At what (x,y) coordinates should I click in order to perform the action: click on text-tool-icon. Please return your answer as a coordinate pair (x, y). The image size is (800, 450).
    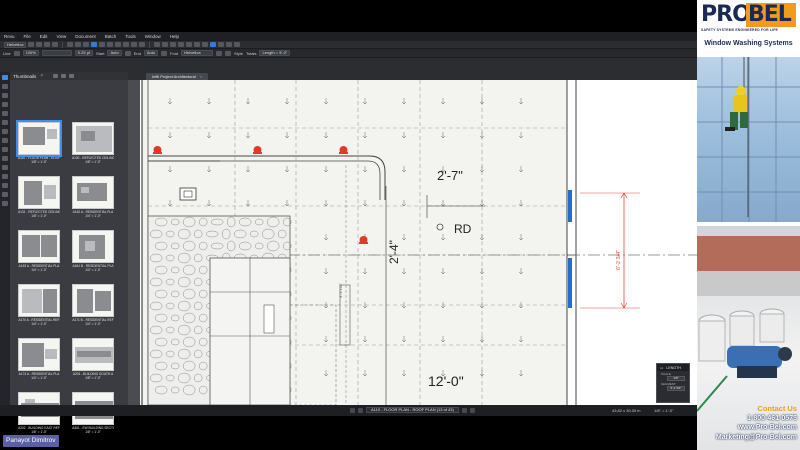
    Looking at the image, I should click on (31, 44).